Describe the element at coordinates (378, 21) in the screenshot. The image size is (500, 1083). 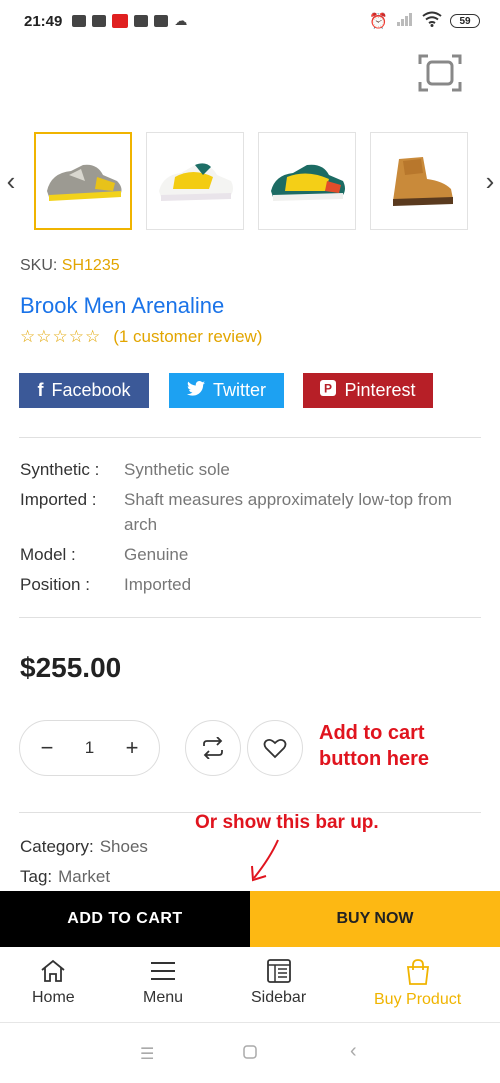
I see `alarm-icon: ⏰` at that location.